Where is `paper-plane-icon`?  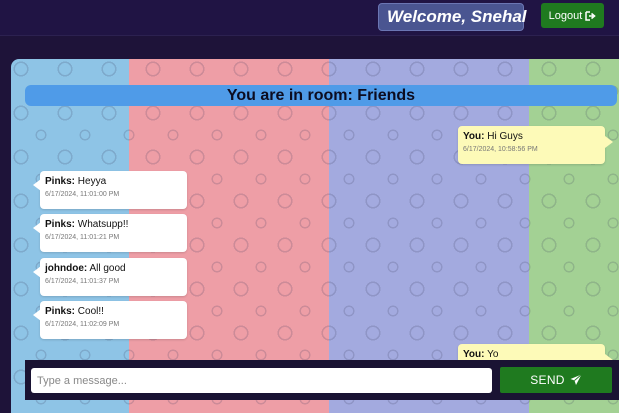 paper-plane-icon is located at coordinates (576, 379).